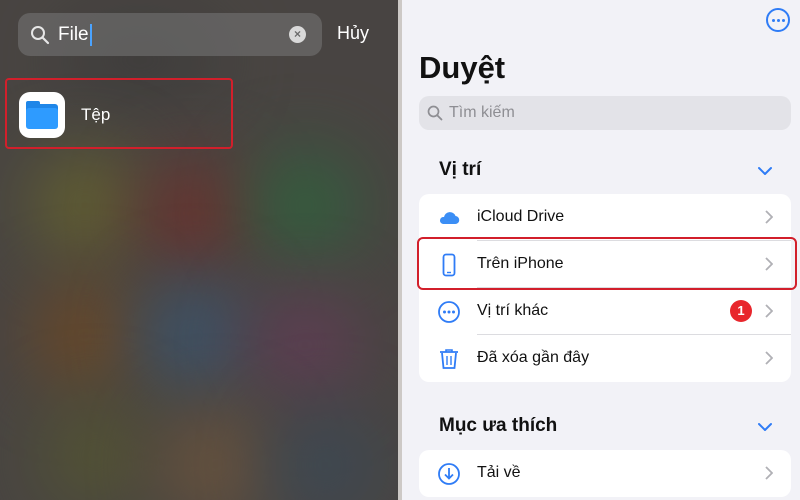 The height and width of the screenshot is (500, 800). What do you see at coordinates (521, 216) in the screenshot?
I see `location-label: iCloud Drive` at bounding box center [521, 216].